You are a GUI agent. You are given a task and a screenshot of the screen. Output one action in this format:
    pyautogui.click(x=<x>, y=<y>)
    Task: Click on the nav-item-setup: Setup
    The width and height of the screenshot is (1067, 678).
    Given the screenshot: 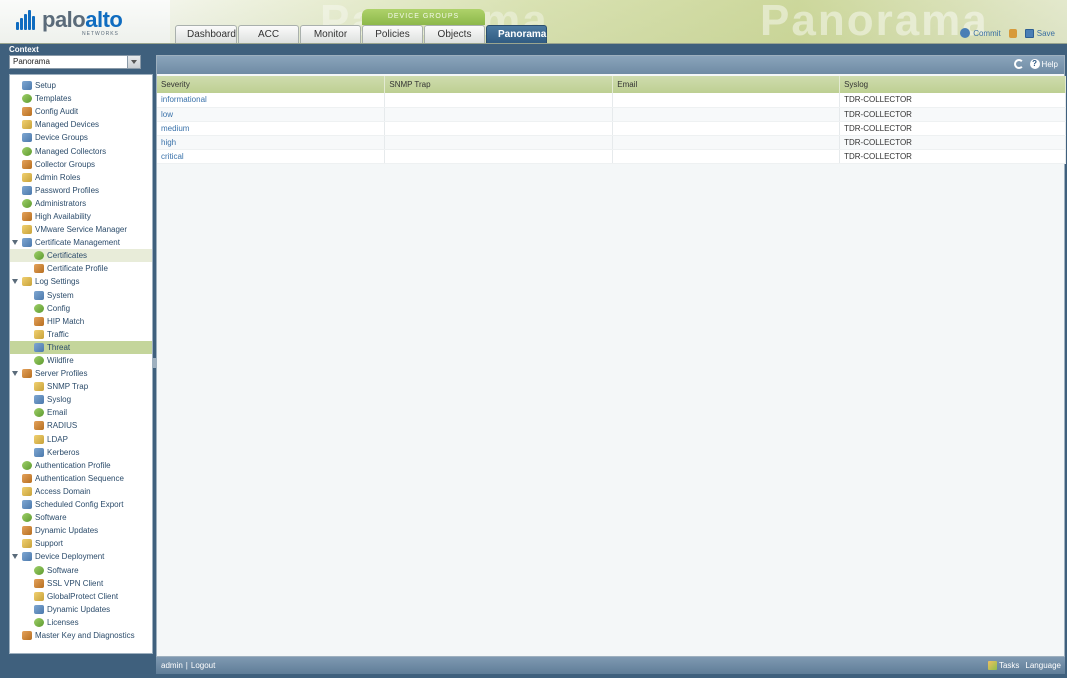 What is the action you would take?
    pyautogui.click(x=81, y=85)
    